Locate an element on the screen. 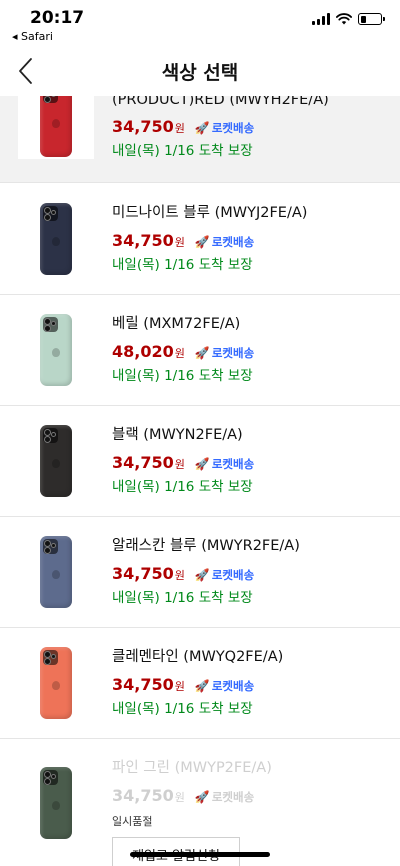  price: 48,020 is located at coordinates (143, 351).